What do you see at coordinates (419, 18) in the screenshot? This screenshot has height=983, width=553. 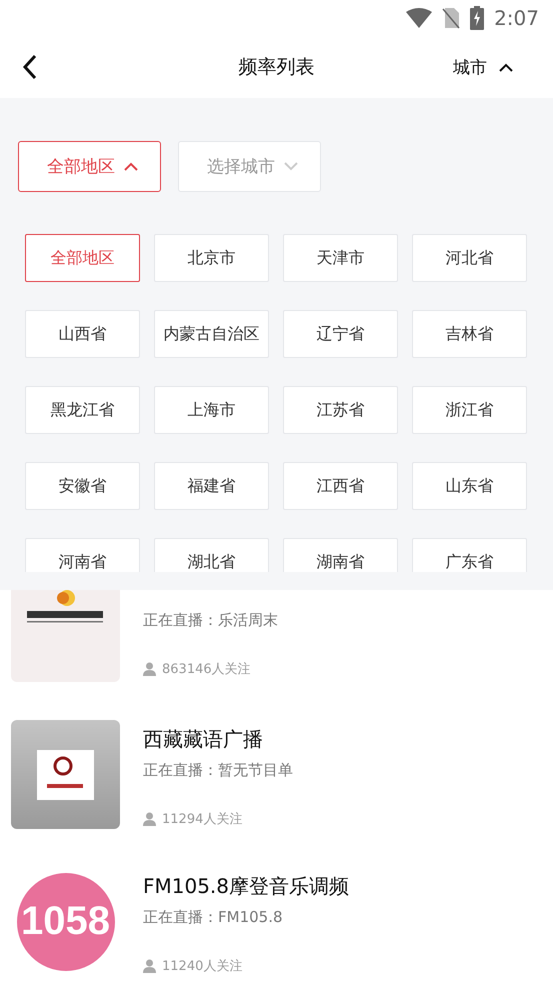 I see `wifi-icon` at bounding box center [419, 18].